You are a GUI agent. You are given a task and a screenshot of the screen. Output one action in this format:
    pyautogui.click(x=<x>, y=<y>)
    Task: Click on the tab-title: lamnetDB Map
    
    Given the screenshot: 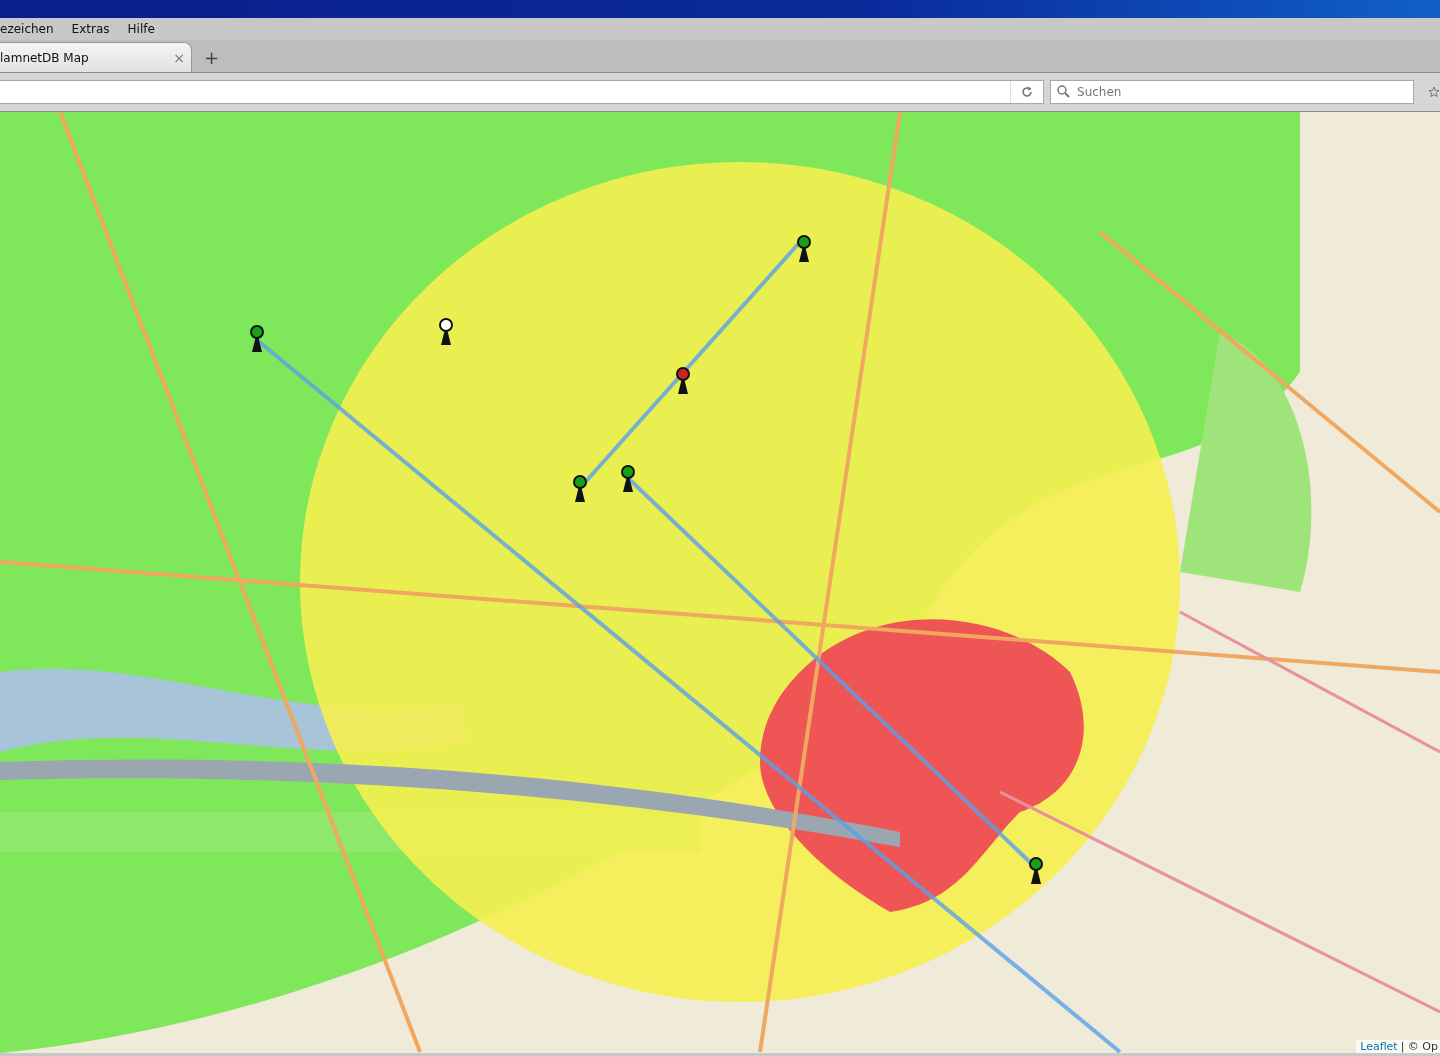 What is the action you would take?
    pyautogui.click(x=44, y=57)
    